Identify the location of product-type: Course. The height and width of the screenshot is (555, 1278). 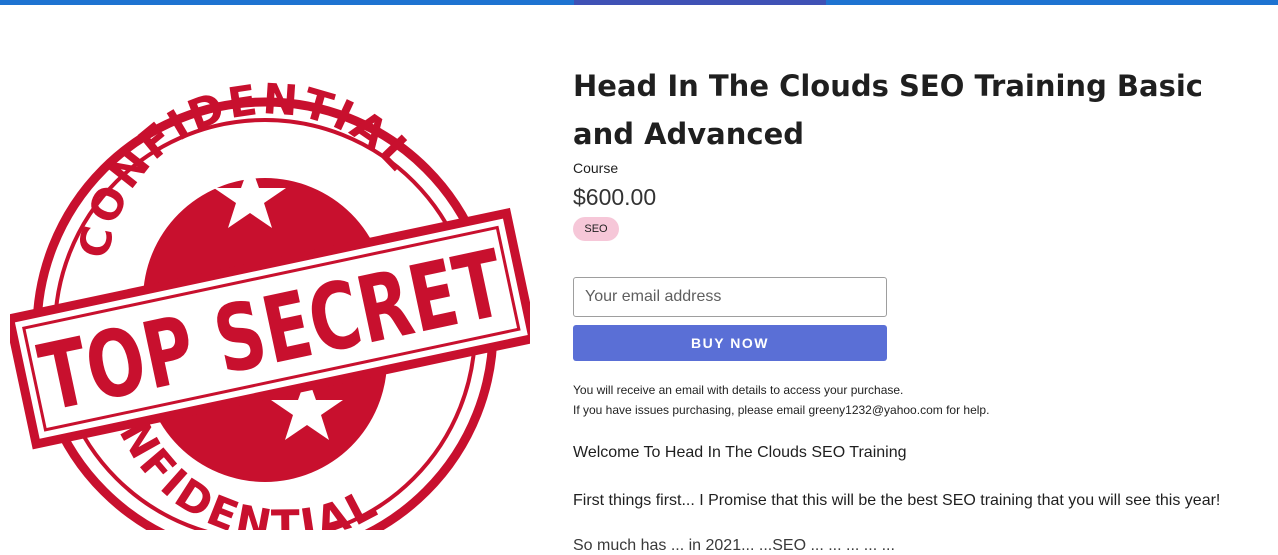
(596, 168).